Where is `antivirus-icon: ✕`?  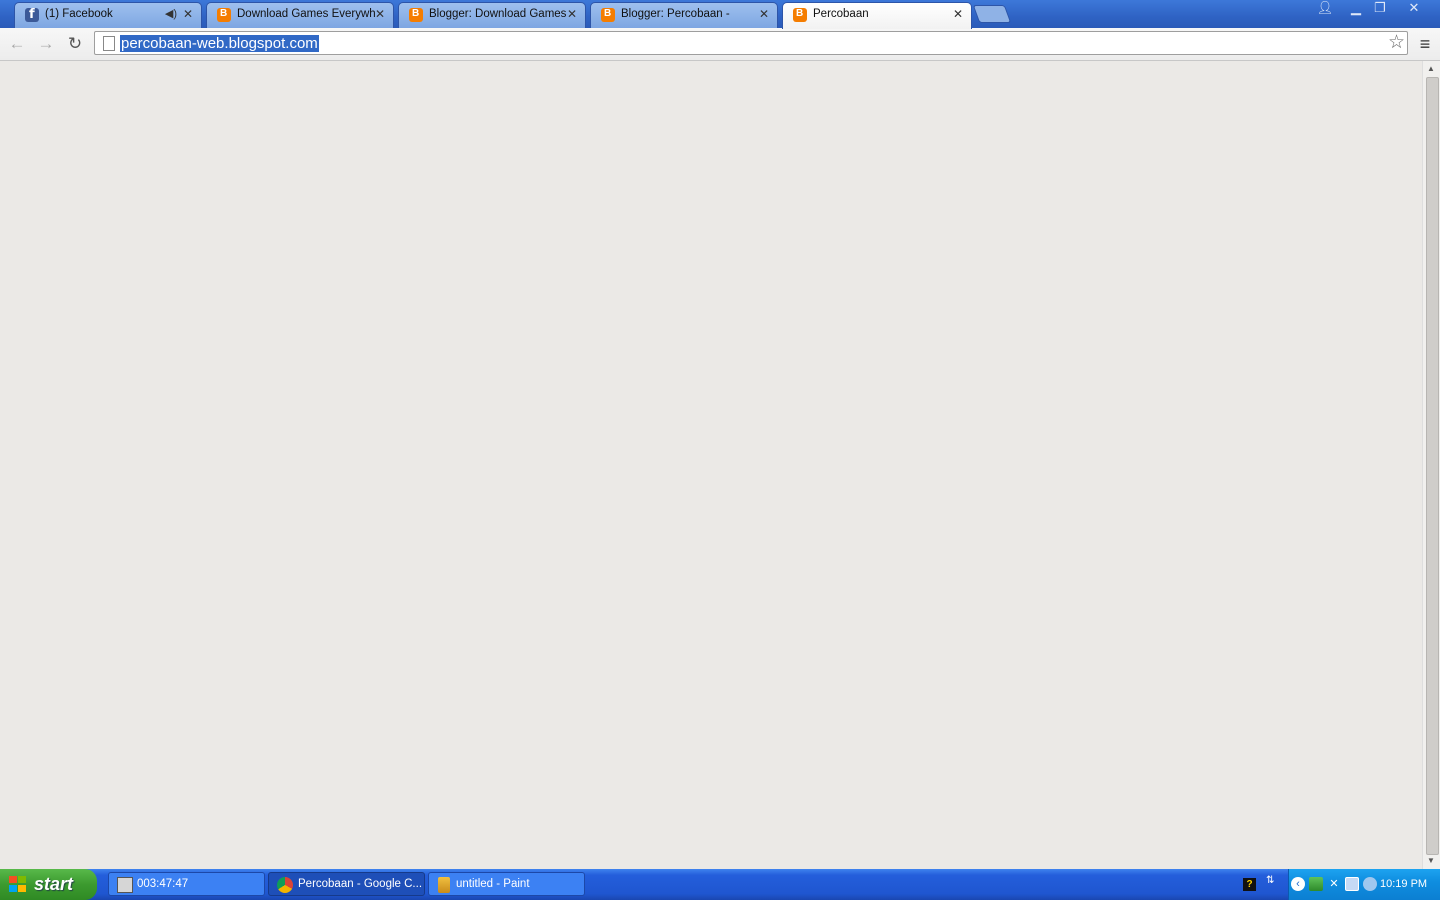
antivirus-icon: ✕ is located at coordinates (1334, 884).